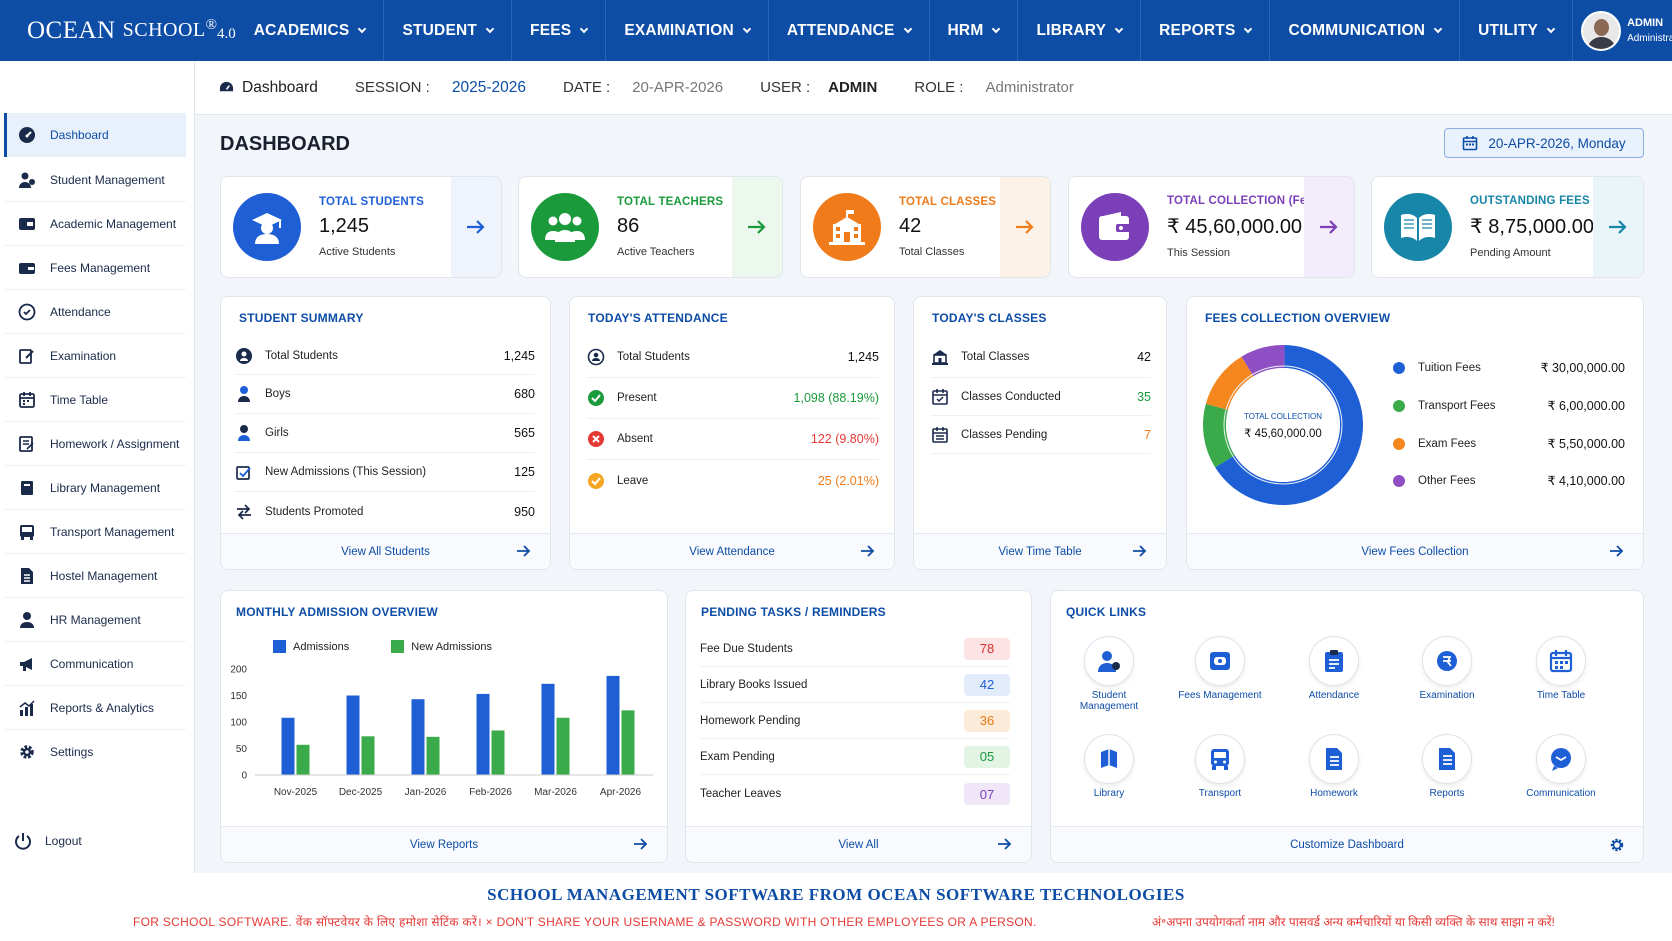 The height and width of the screenshot is (941, 1672). What do you see at coordinates (95, 708) in the screenshot?
I see `sidebar-item-reports: Reports & Analytics` at bounding box center [95, 708].